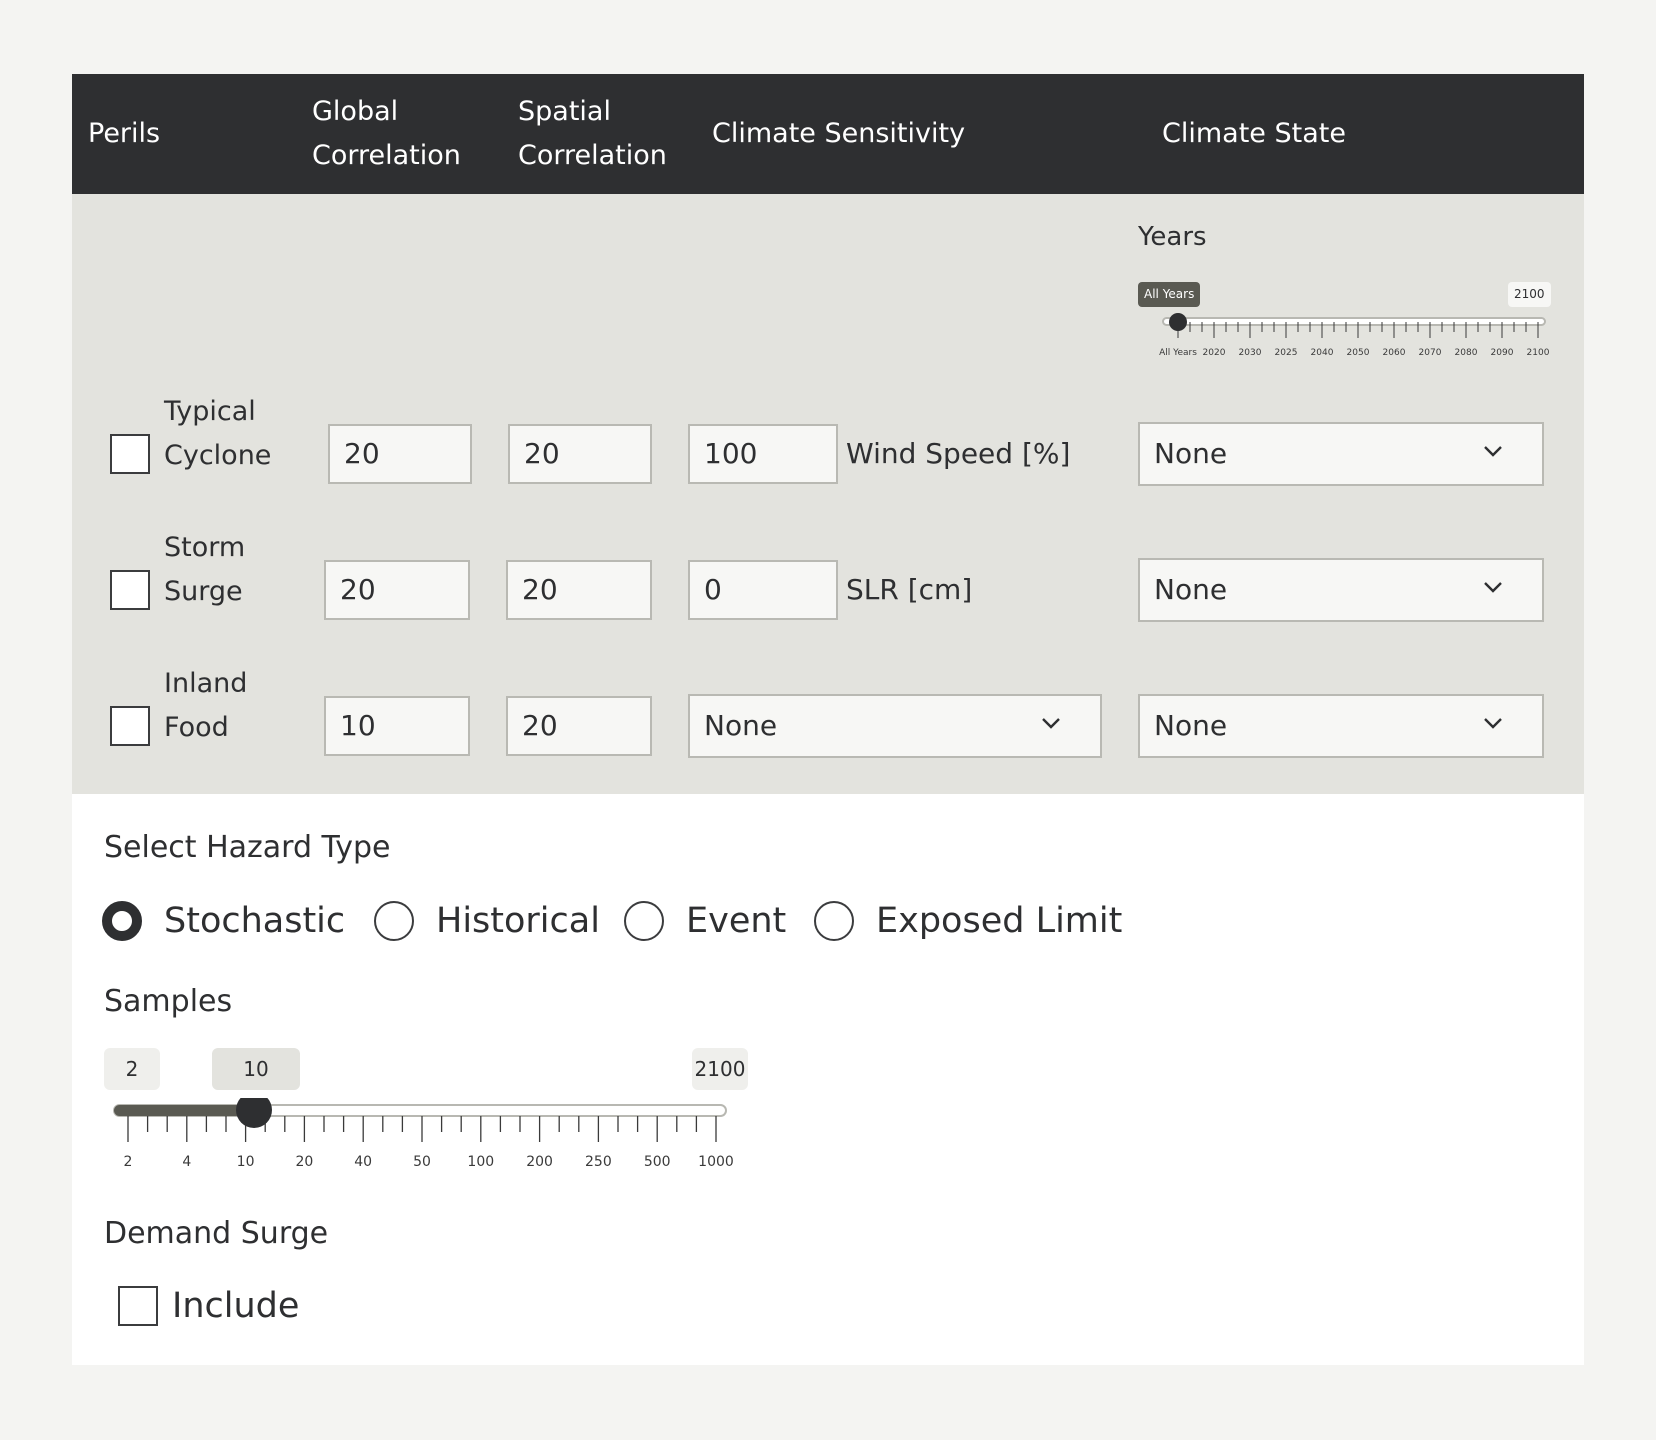 The width and height of the screenshot is (1656, 1440). Describe the element at coordinates (763, 590) in the screenshot. I see `climate-sensitivity-input: 0` at that location.